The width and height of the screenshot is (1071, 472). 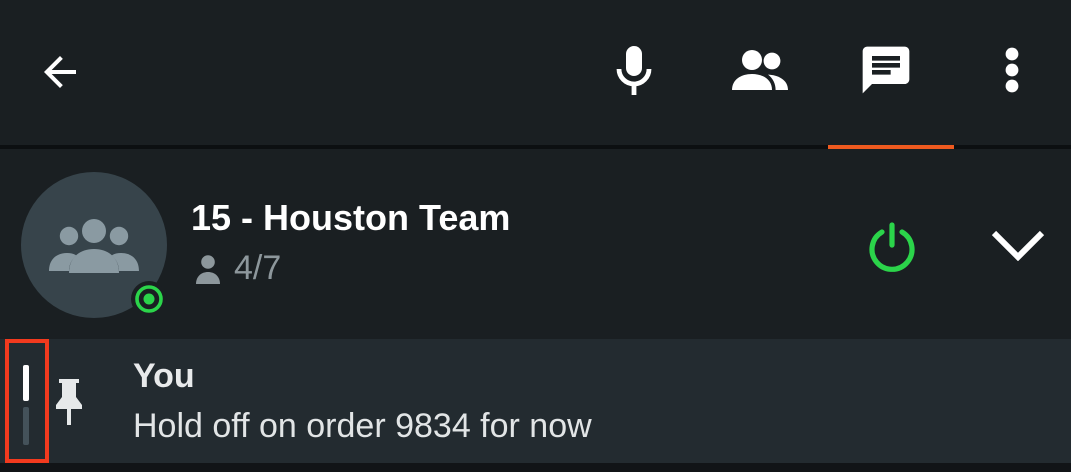 I want to click on members-button, so click(x=760, y=70).